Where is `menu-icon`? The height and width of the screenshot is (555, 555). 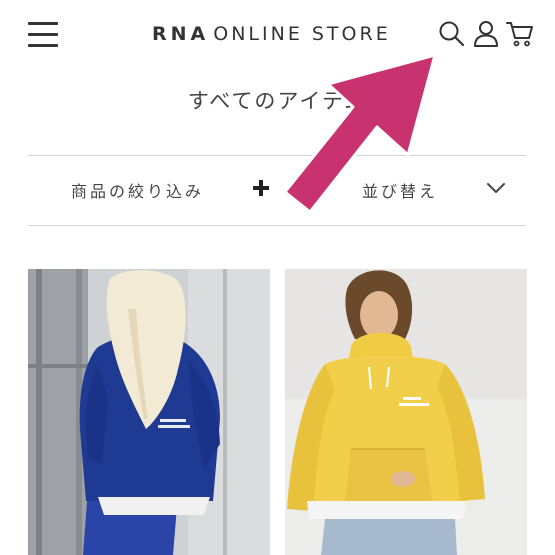
menu-icon is located at coordinates (43, 34).